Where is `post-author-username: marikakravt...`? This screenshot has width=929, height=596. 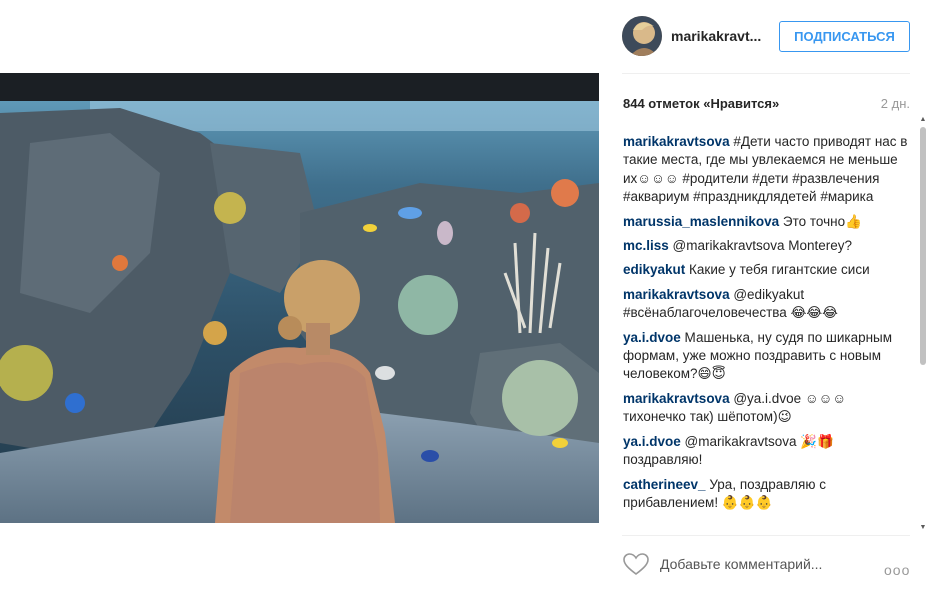
post-author-username: marikakravt... is located at coordinates (716, 36).